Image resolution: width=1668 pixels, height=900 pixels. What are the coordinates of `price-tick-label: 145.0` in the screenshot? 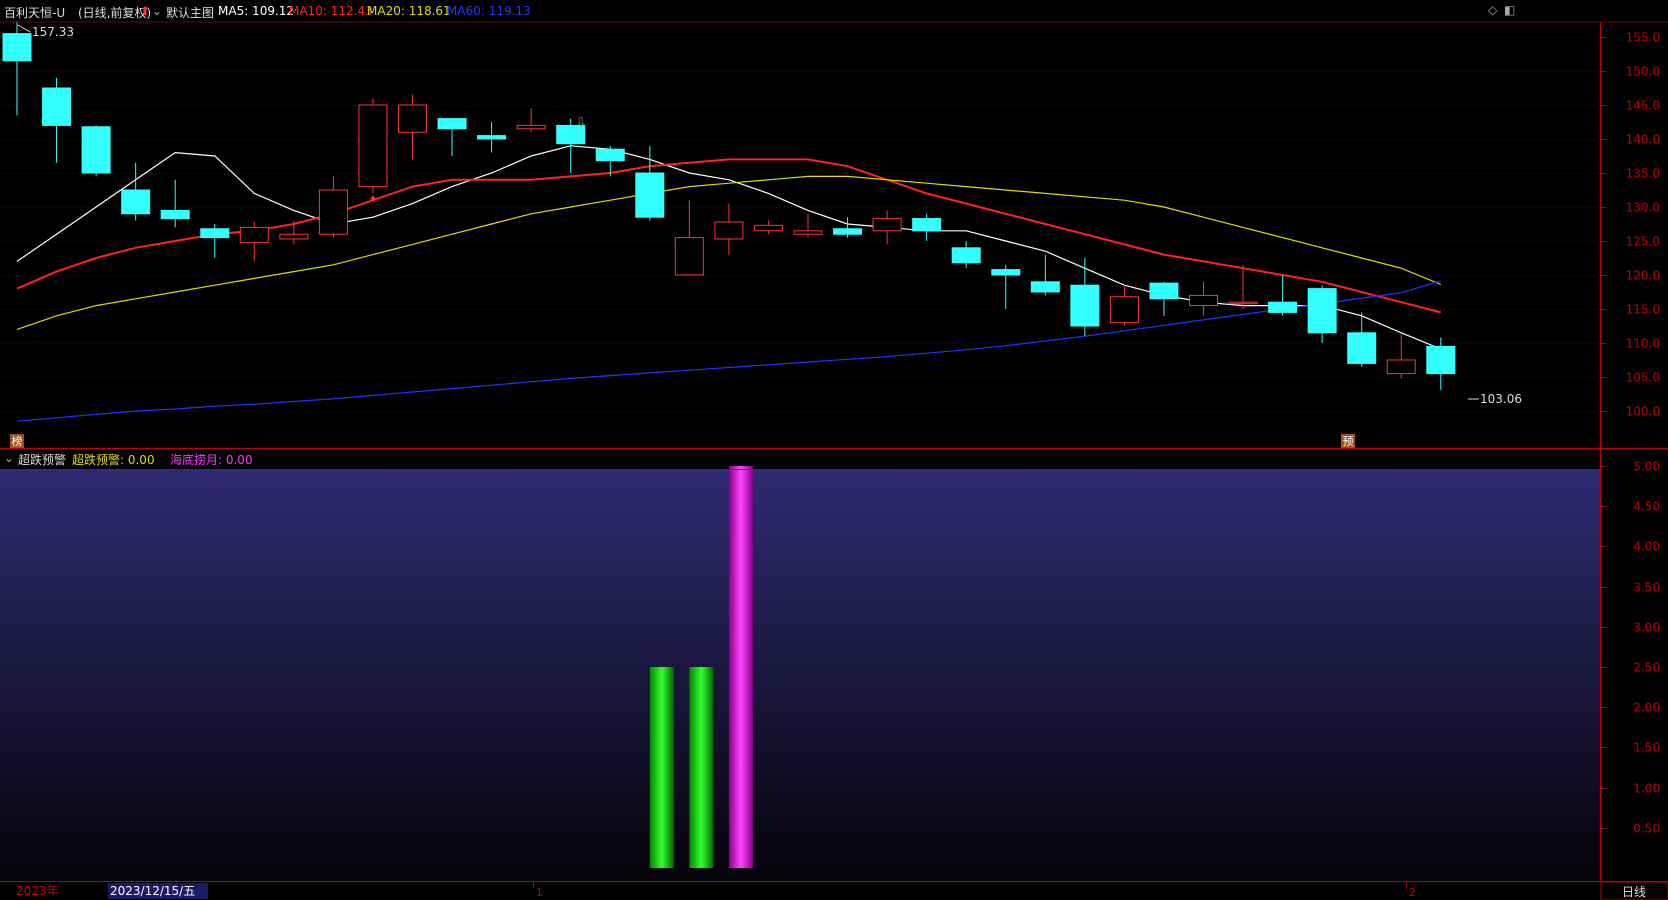 It's located at (1643, 106).